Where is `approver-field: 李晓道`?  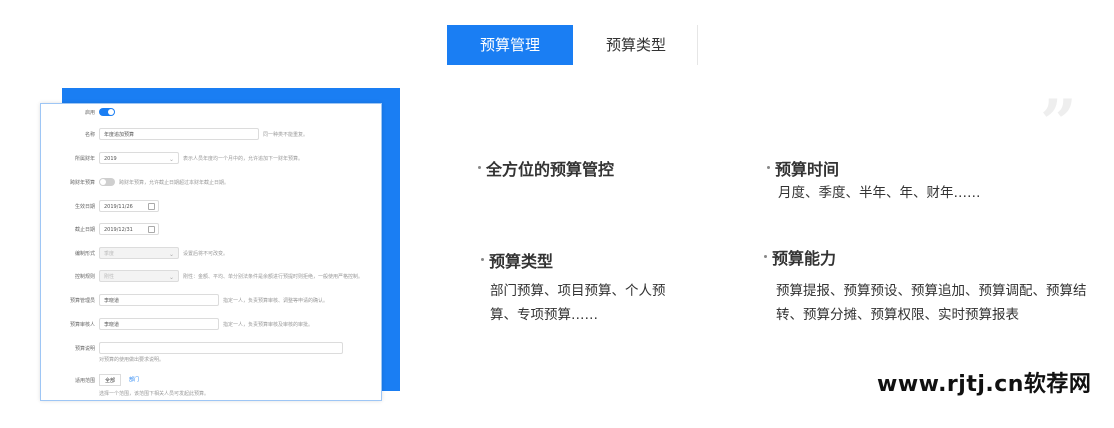 approver-field: 李晓道 is located at coordinates (159, 324).